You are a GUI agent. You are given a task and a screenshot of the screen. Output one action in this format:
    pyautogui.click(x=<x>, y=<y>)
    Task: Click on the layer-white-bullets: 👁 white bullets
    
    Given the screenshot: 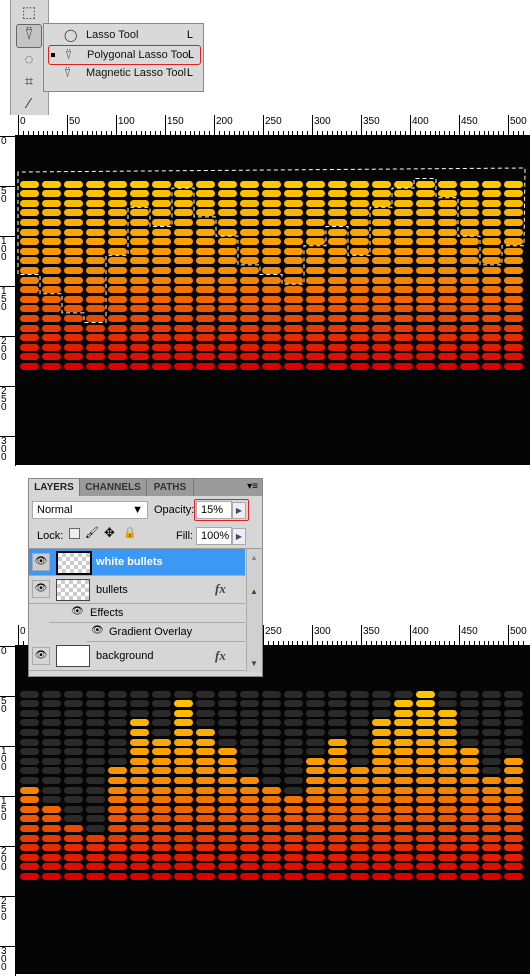 What is the action you would take?
    pyautogui.click(x=137, y=562)
    